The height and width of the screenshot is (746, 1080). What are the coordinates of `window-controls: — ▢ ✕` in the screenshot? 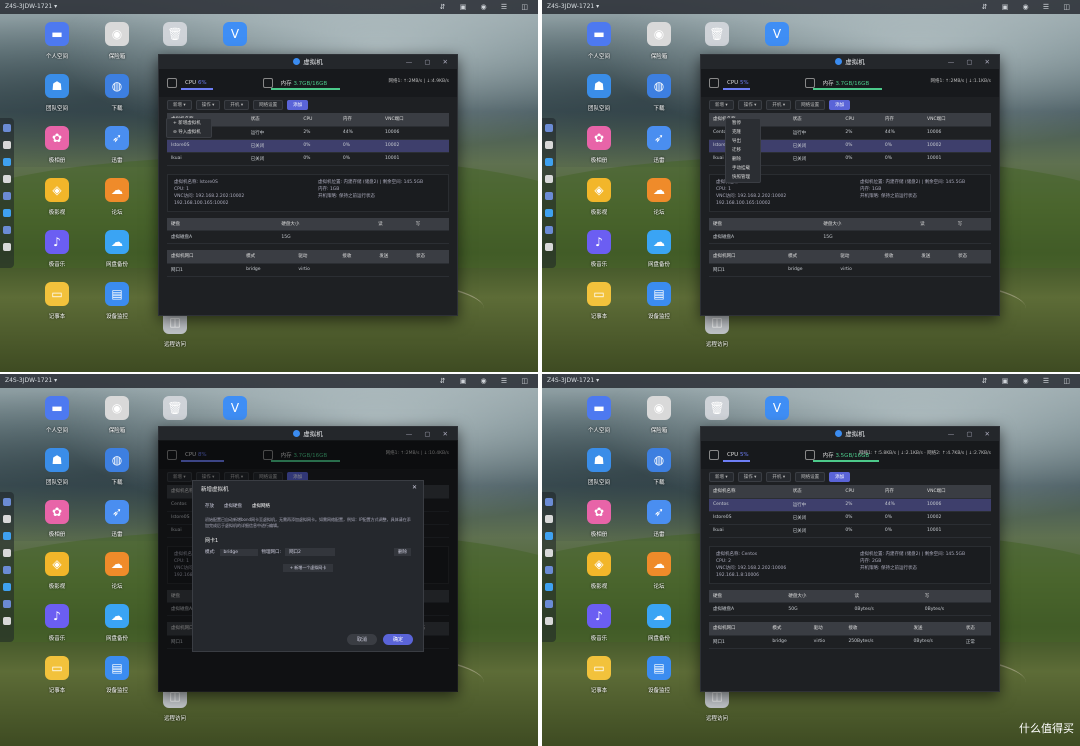 It's located at (971, 62).